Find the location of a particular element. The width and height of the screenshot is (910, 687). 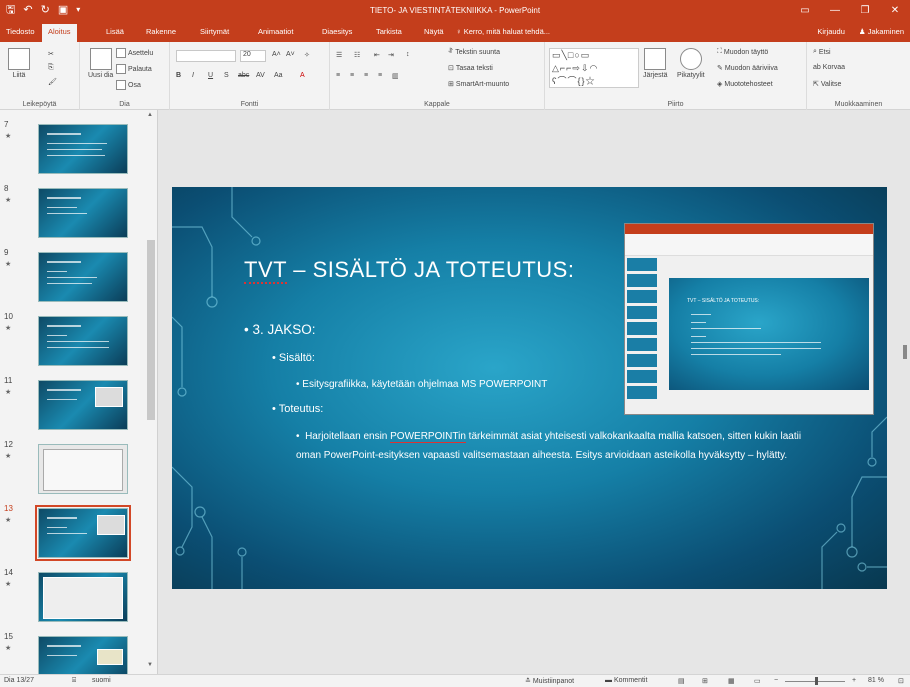

editor-scrollbar is located at coordinates (905, 392).